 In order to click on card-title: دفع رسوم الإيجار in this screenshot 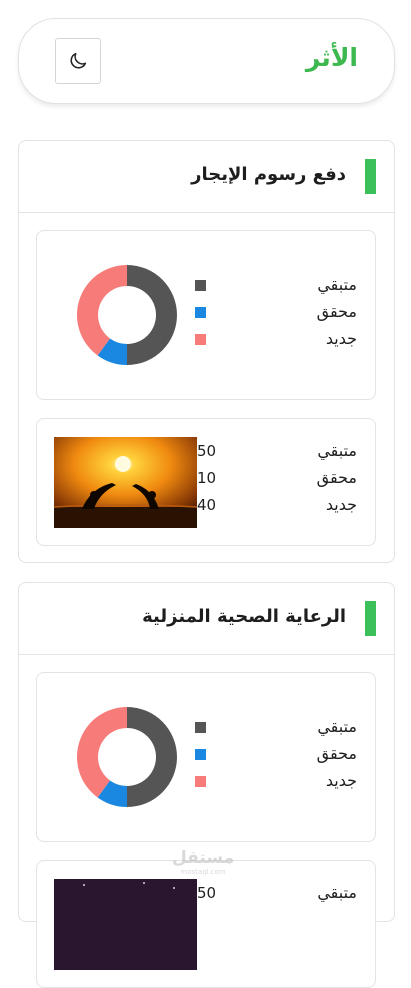, I will do `click(268, 174)`.